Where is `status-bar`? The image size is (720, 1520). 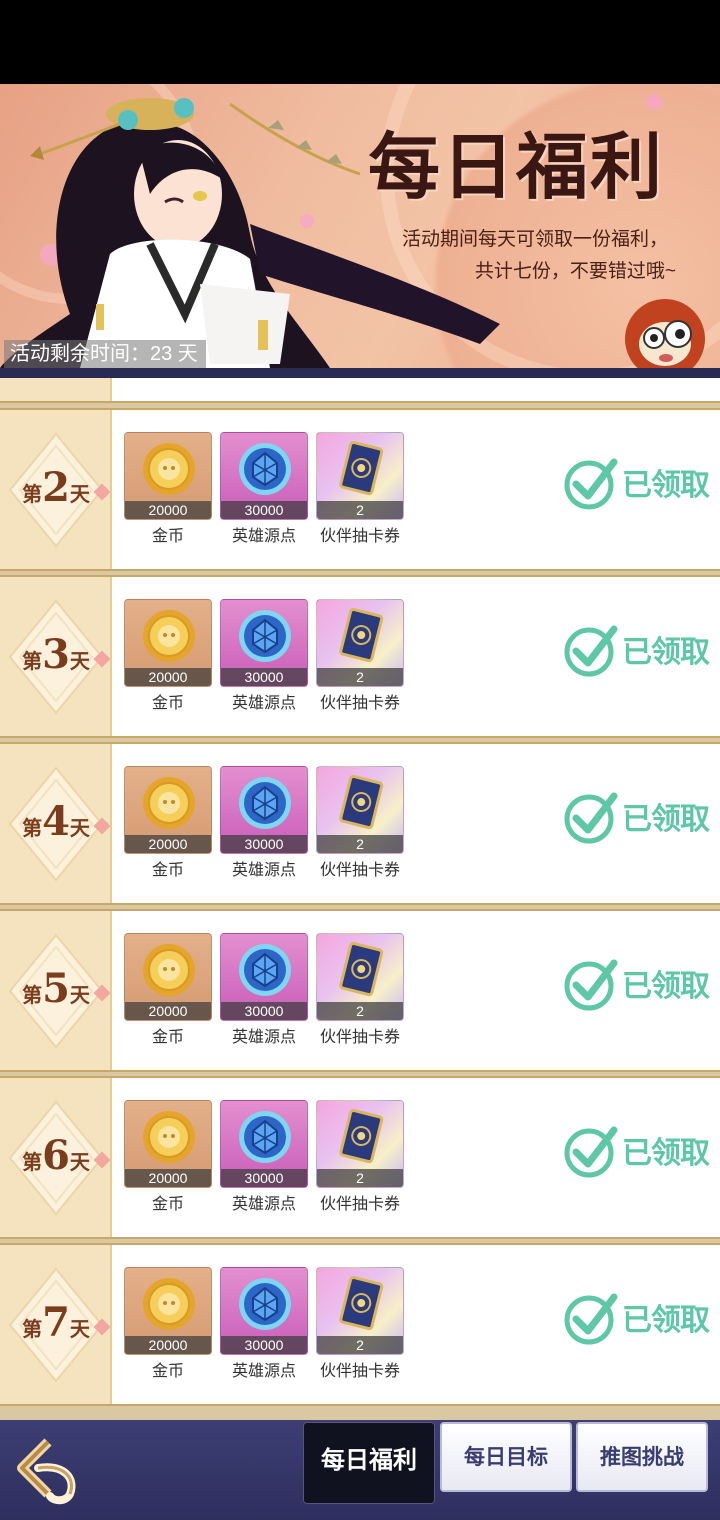
status-bar is located at coordinates (360, 42).